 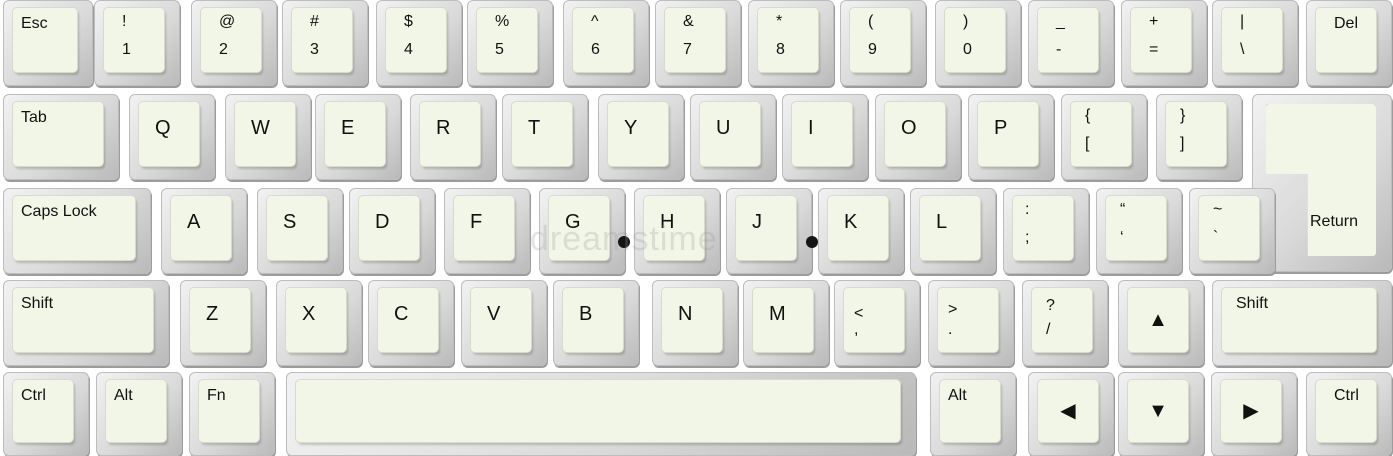 What do you see at coordinates (1334, 221) in the screenshot?
I see `key-label: Return` at bounding box center [1334, 221].